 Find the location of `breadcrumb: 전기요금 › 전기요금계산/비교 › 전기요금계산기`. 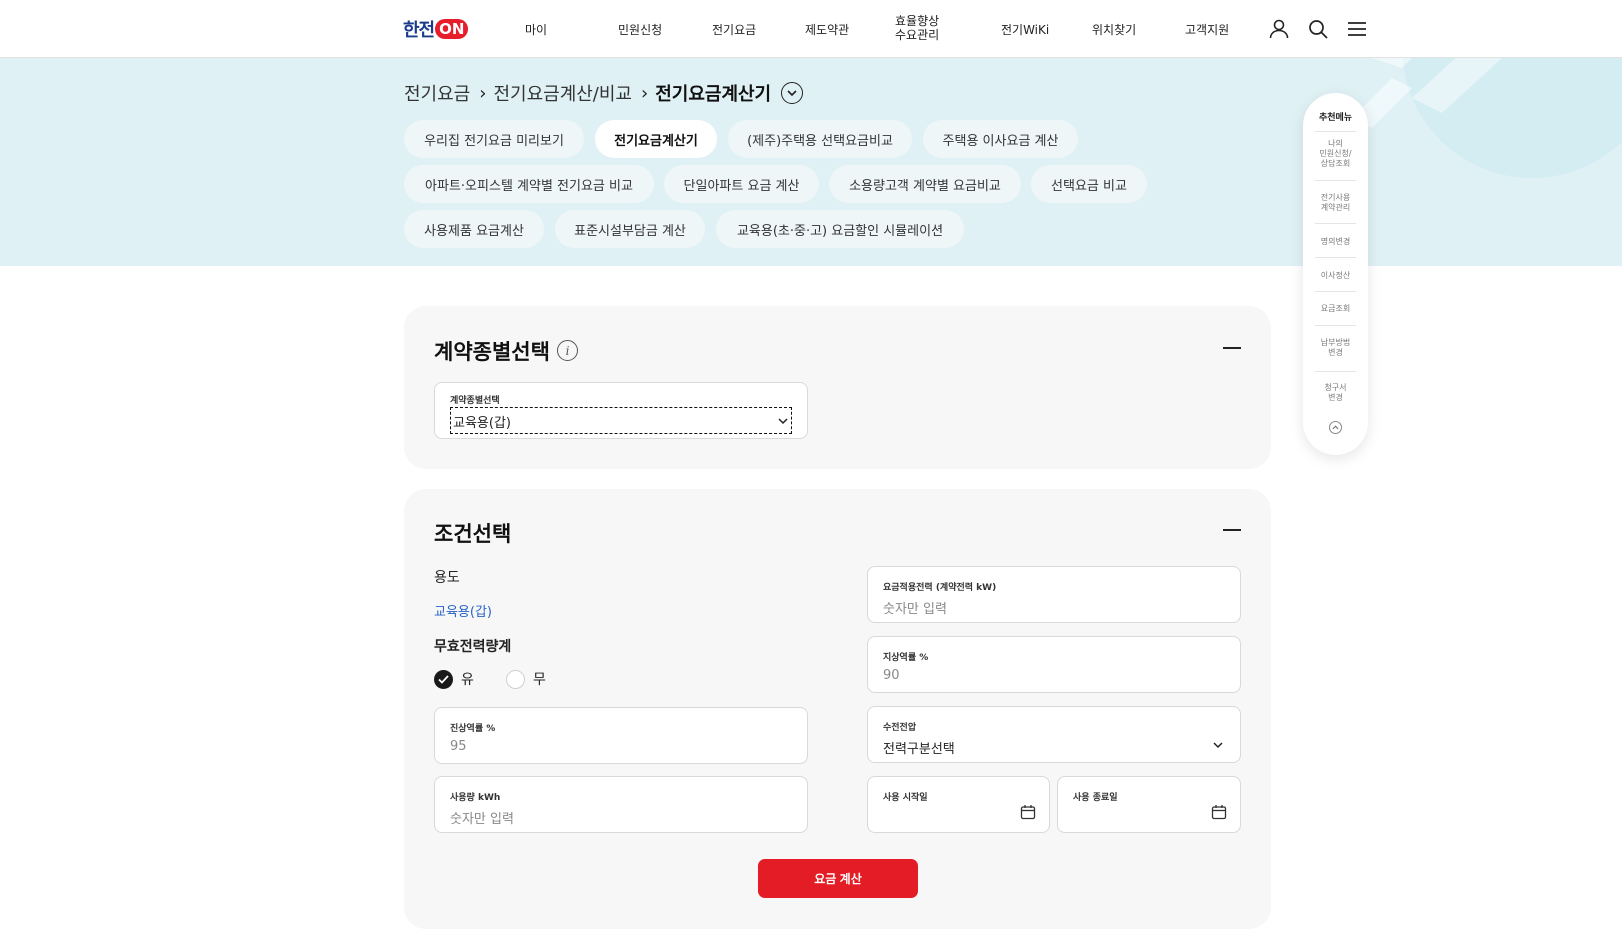

breadcrumb: 전기요금 › 전기요금계산/비교 › 전기요금계산기 is located at coordinates (604, 93).